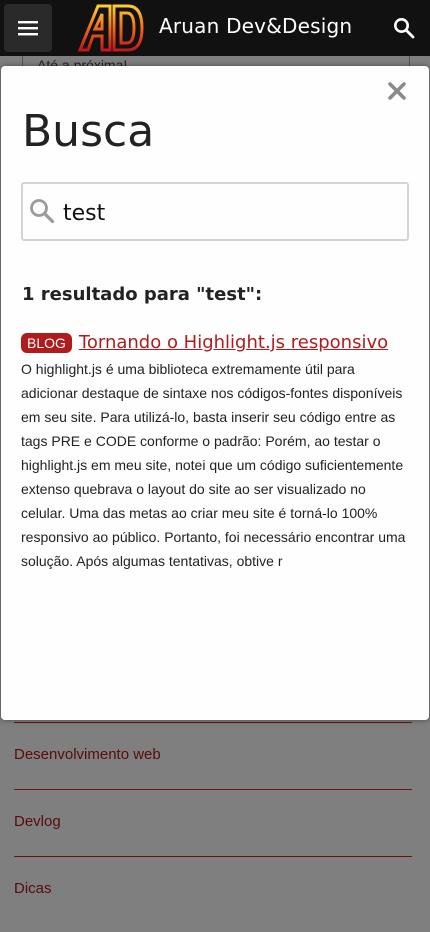  Describe the element at coordinates (213, 755) in the screenshot. I see `category-link: Desenvolvimento web` at that location.